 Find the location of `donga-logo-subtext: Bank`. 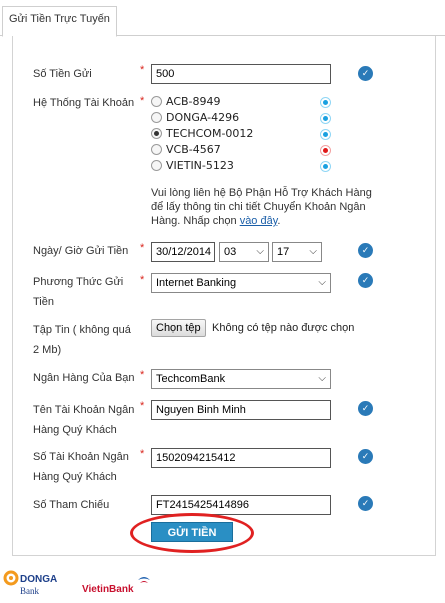

donga-logo-subtext: Bank is located at coordinates (29, 591).